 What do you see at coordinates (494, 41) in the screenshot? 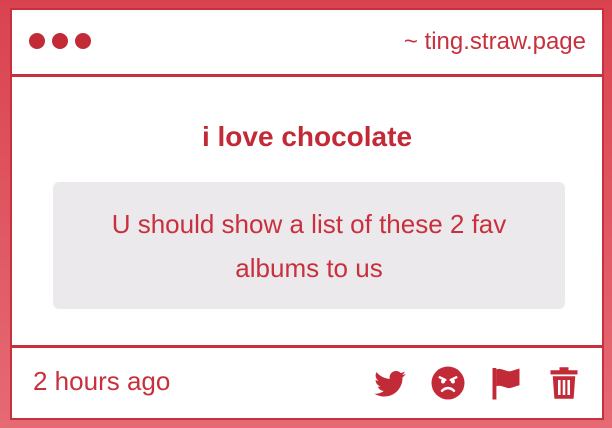
I see `site-domain: ~ ting.straw.page` at bounding box center [494, 41].